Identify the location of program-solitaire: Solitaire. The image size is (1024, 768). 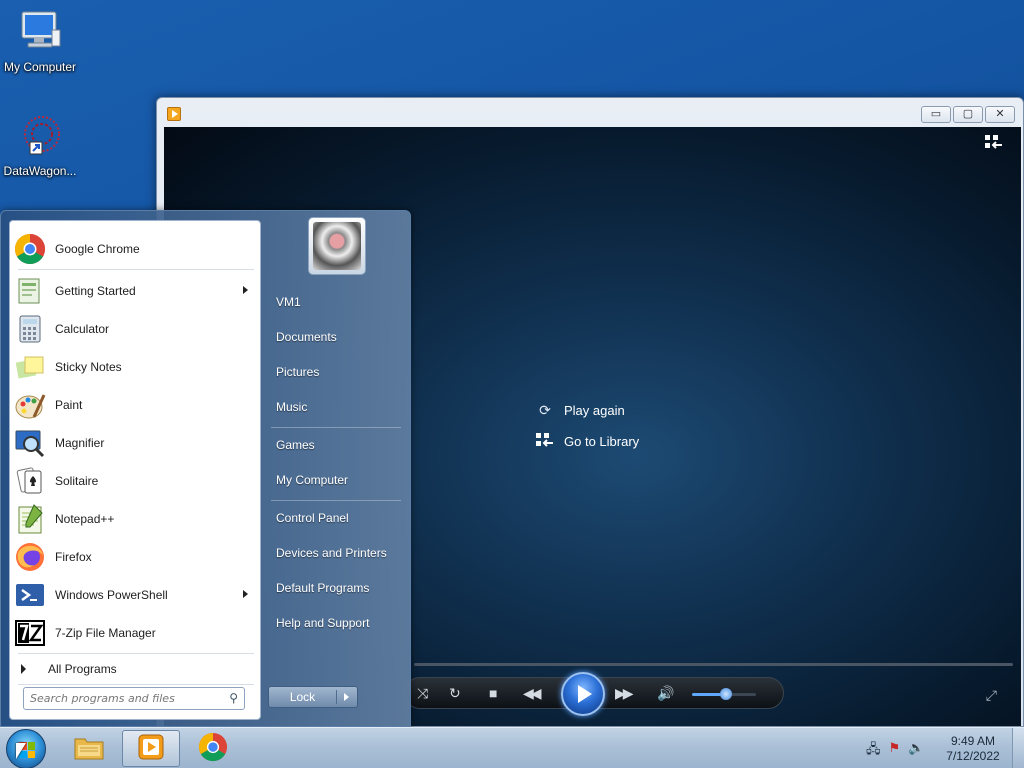
(135, 481).